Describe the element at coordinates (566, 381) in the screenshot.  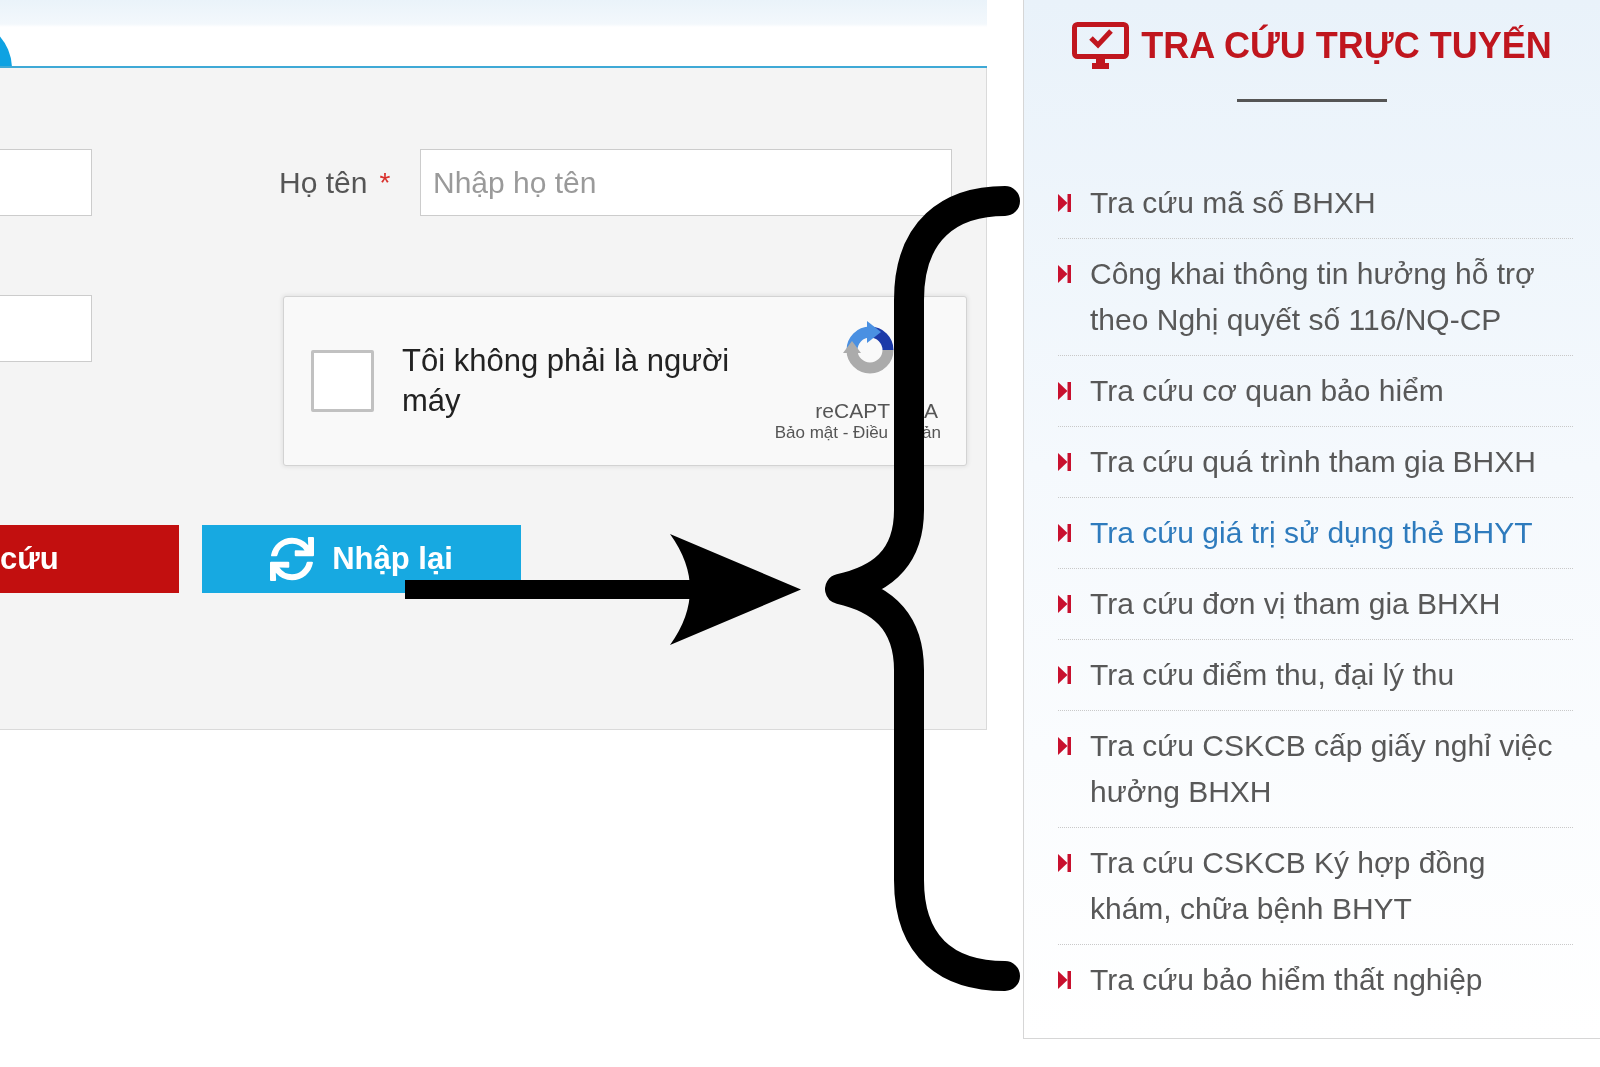
I see `captcha-label: Tôi không phải là người máy` at that location.